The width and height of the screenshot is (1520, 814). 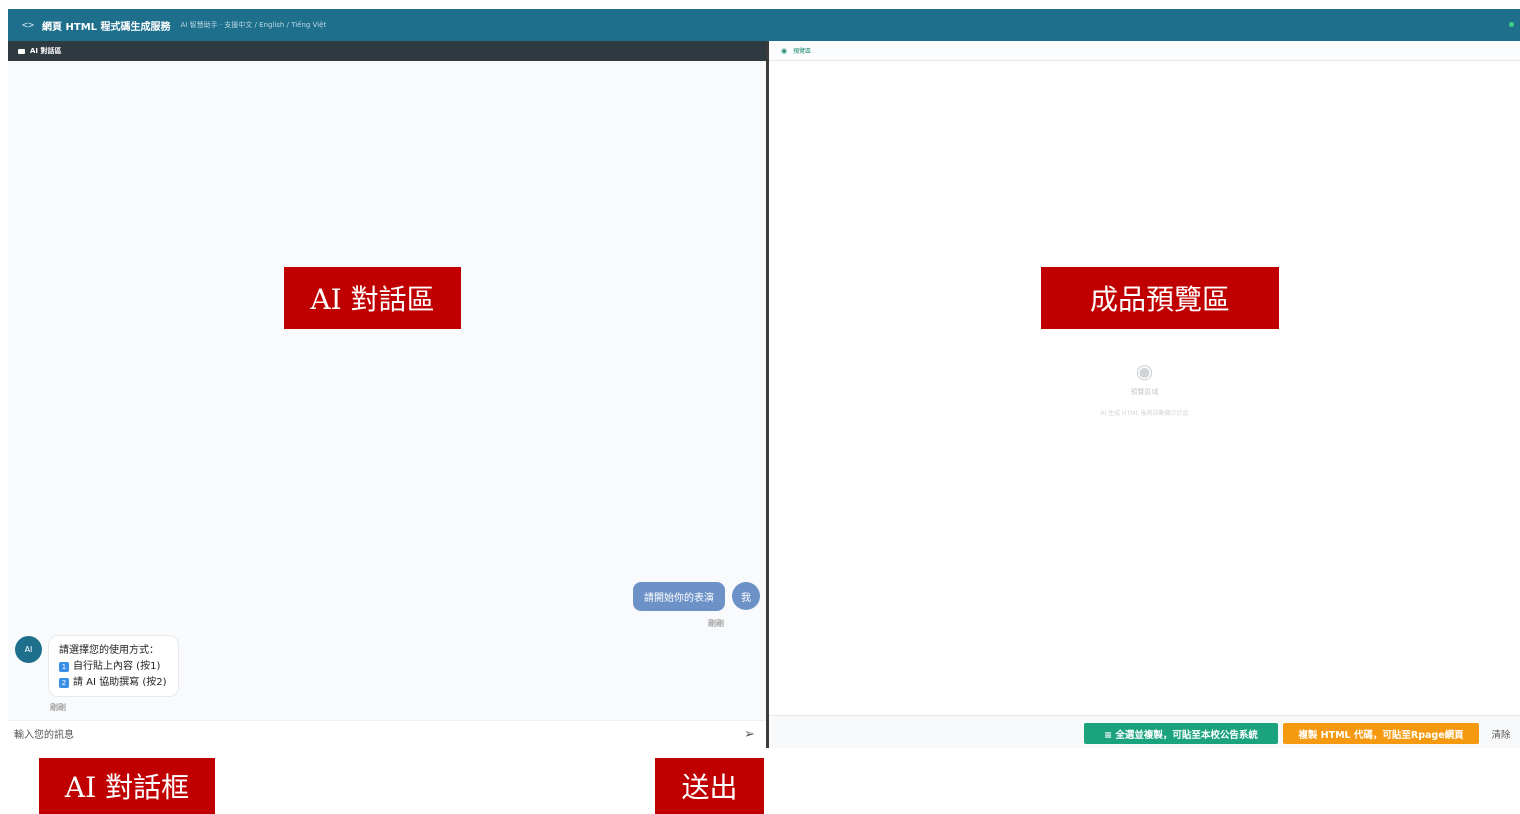 I want to click on ai-option-1: 1 自行貼上內容 (按1), so click(x=118, y=667).